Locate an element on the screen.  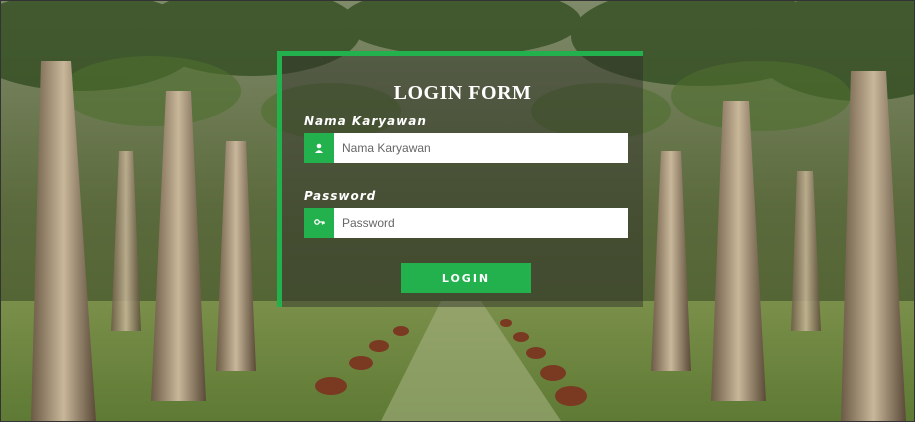
name-input is located at coordinates (481, 148).